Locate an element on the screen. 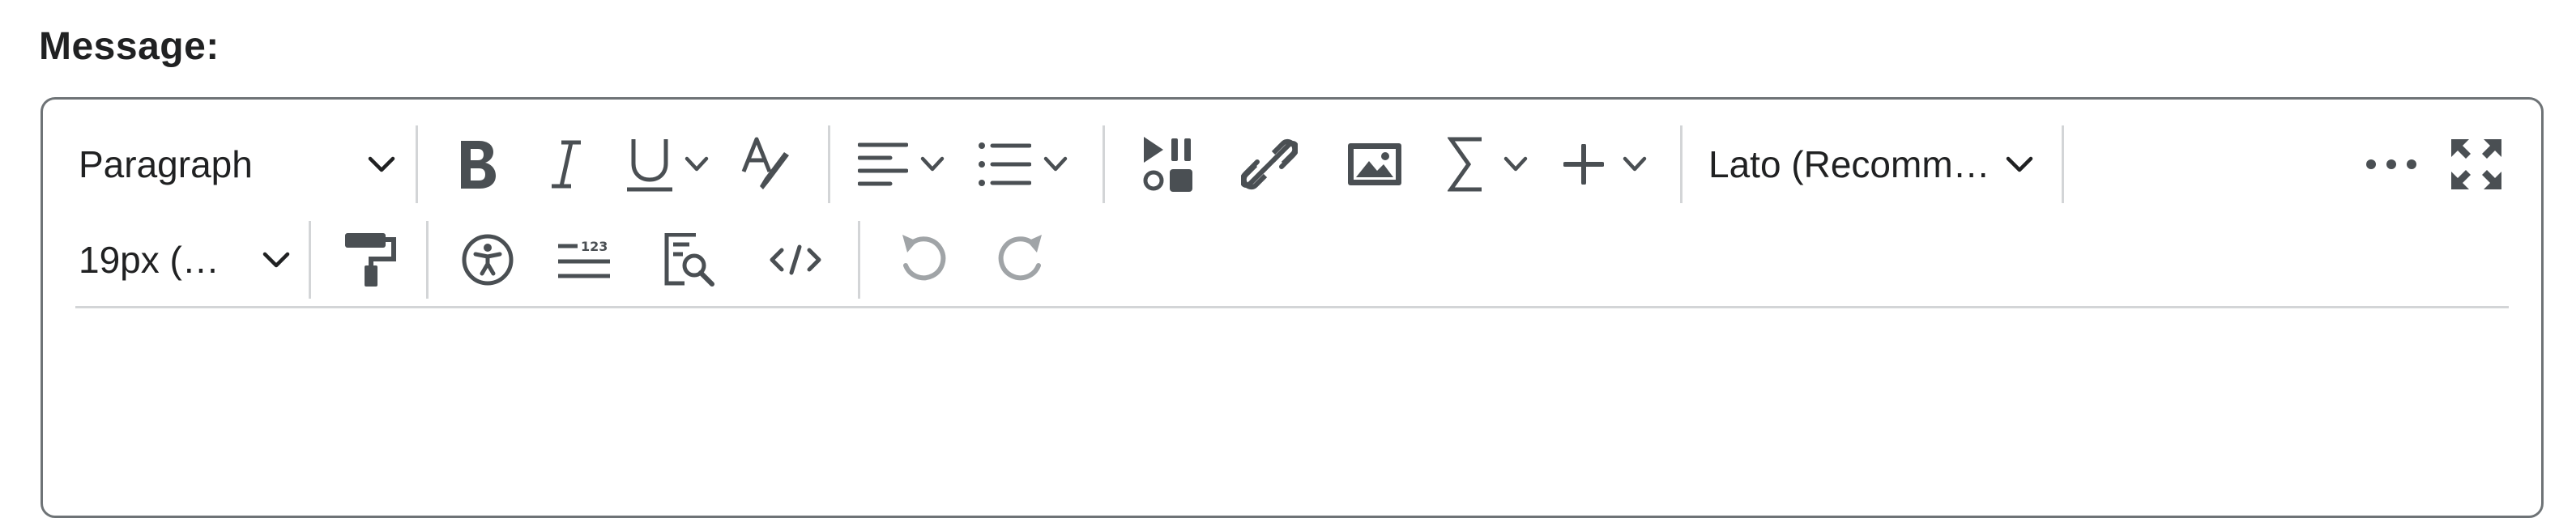 The height and width of the screenshot is (518, 2576). redo-button is located at coordinates (1021, 260).